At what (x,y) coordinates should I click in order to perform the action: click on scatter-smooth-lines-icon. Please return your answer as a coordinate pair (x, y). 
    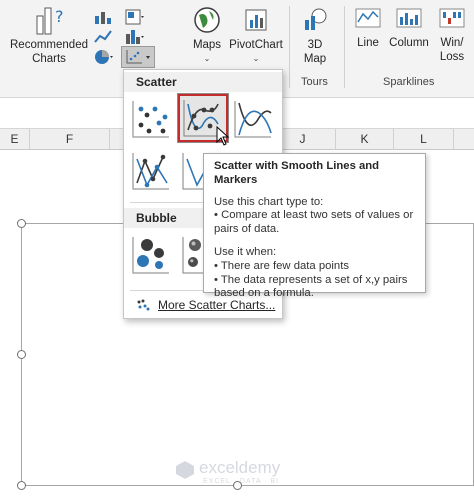
    Looking at the image, I should click on (253, 119).